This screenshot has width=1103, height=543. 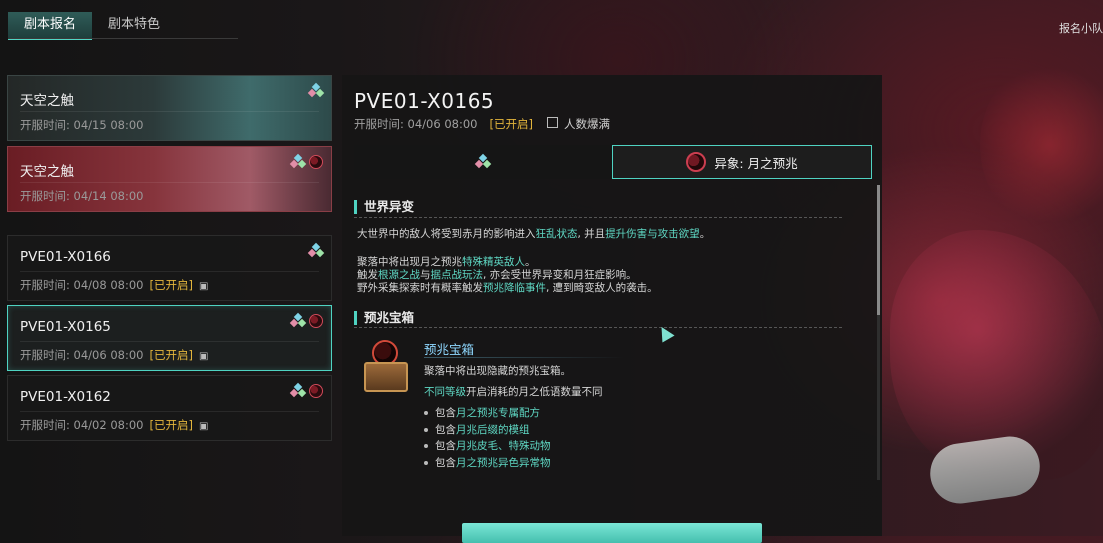 What do you see at coordinates (82, 355) in the screenshot?
I see `server-time: 开服时间: 04/06 08:00` at bounding box center [82, 355].